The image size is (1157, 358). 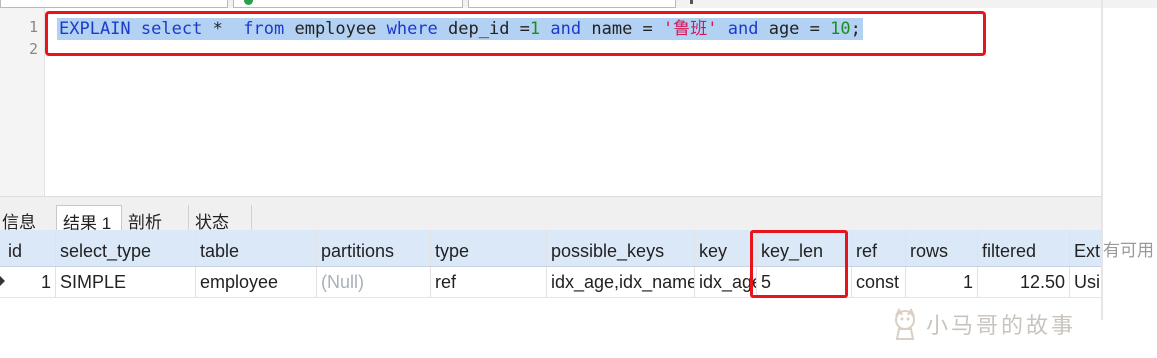 I want to click on tab-info: 信息, so click(x=22, y=218).